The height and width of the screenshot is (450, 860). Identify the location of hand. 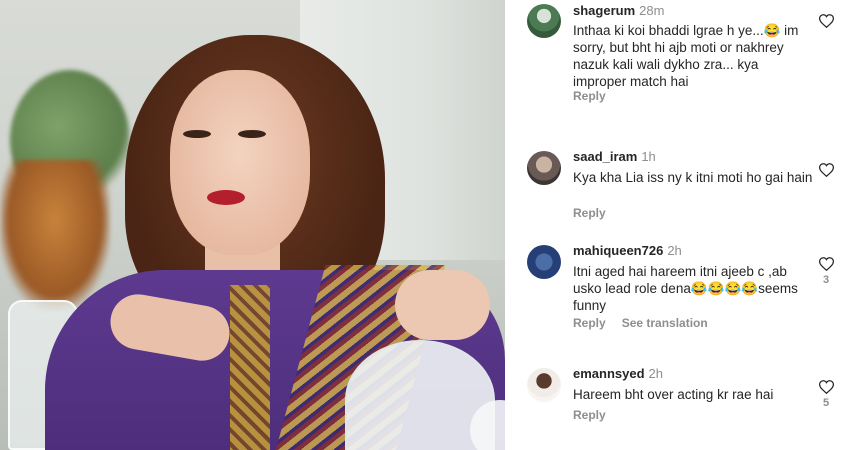
(442, 305).